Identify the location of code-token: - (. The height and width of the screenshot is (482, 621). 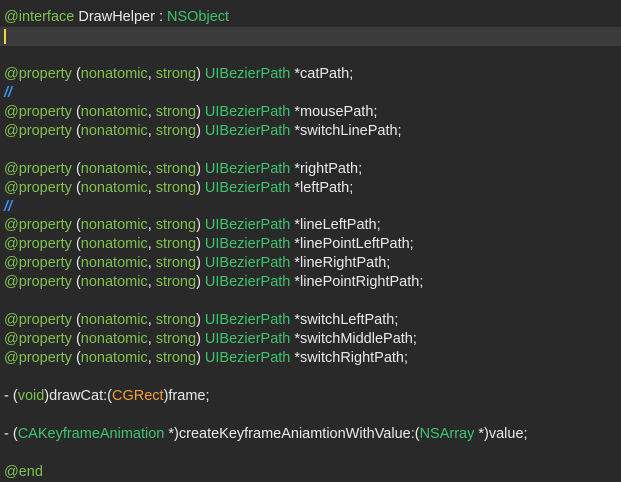
(11, 433).